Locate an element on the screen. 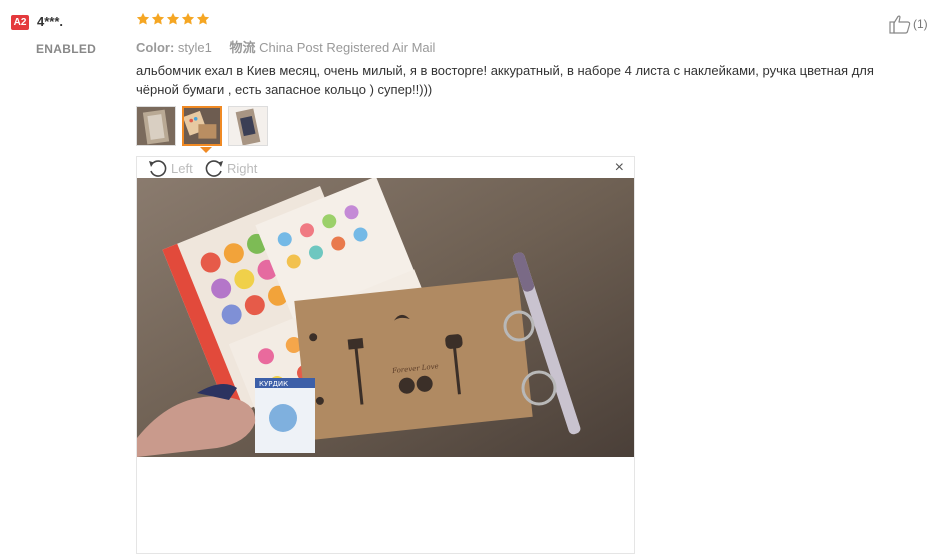  reviewer-country: ENABLED is located at coordinates (66, 49).